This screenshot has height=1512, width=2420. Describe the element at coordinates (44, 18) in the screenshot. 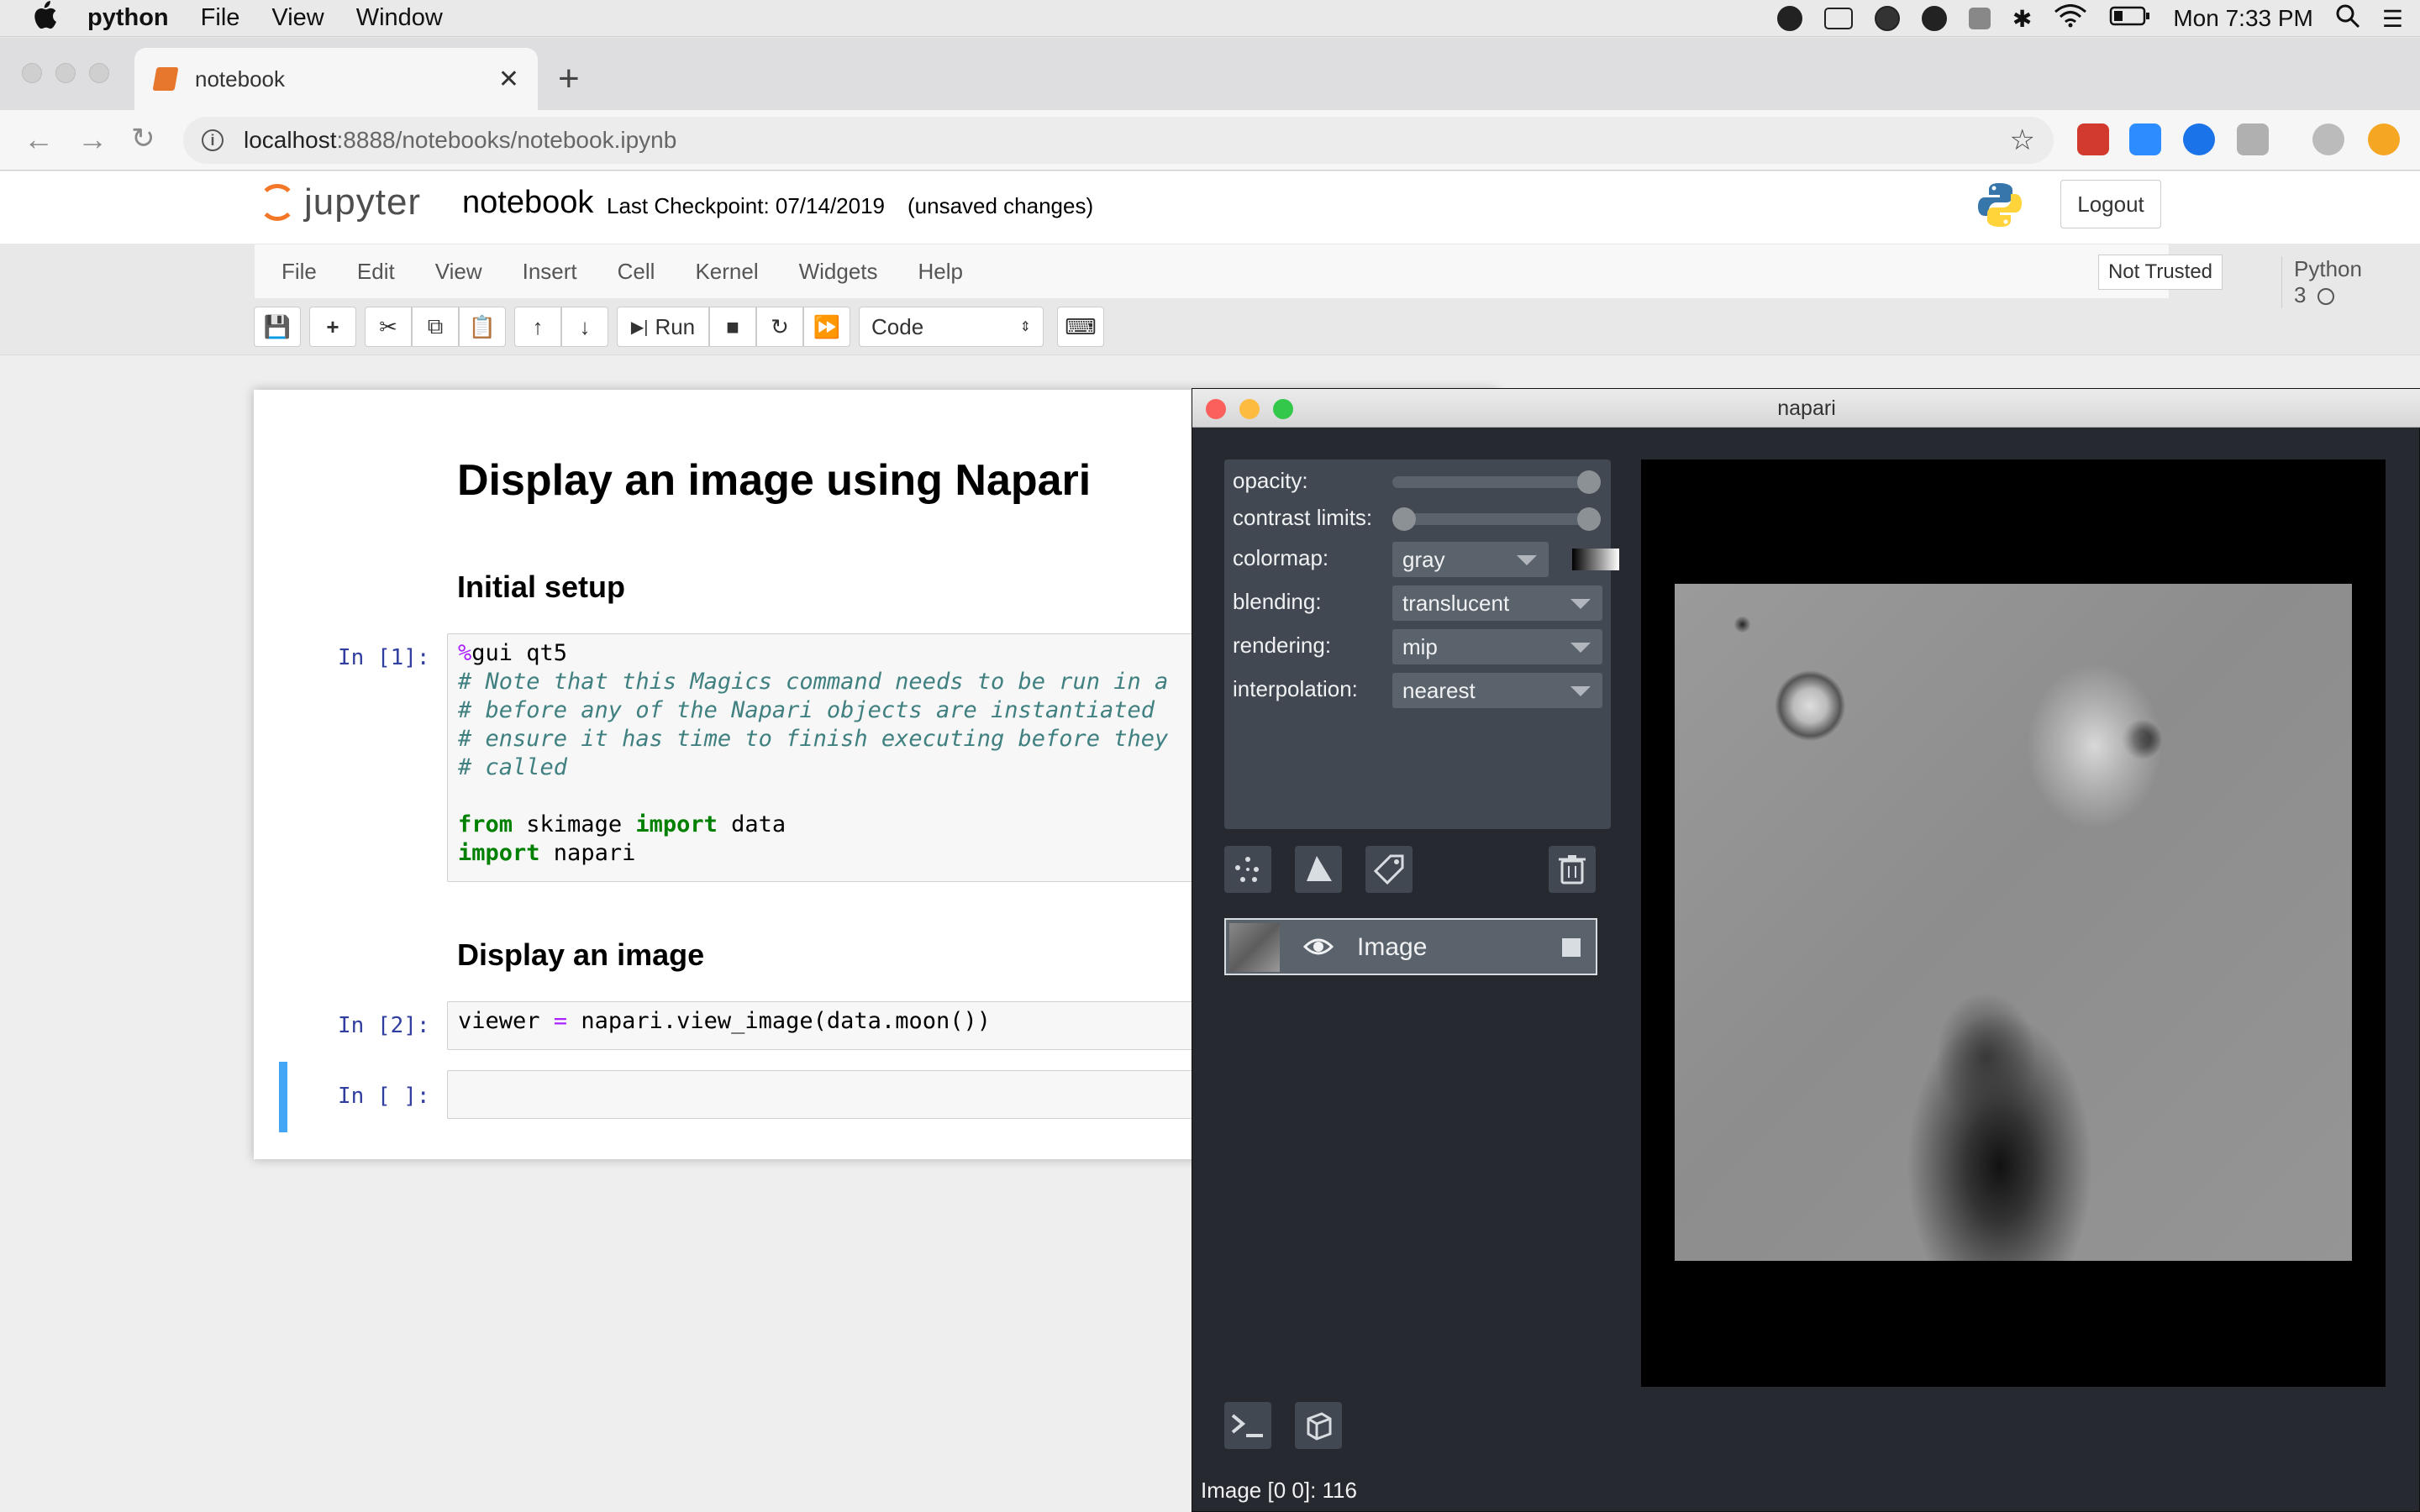

I see `apple-icon` at that location.